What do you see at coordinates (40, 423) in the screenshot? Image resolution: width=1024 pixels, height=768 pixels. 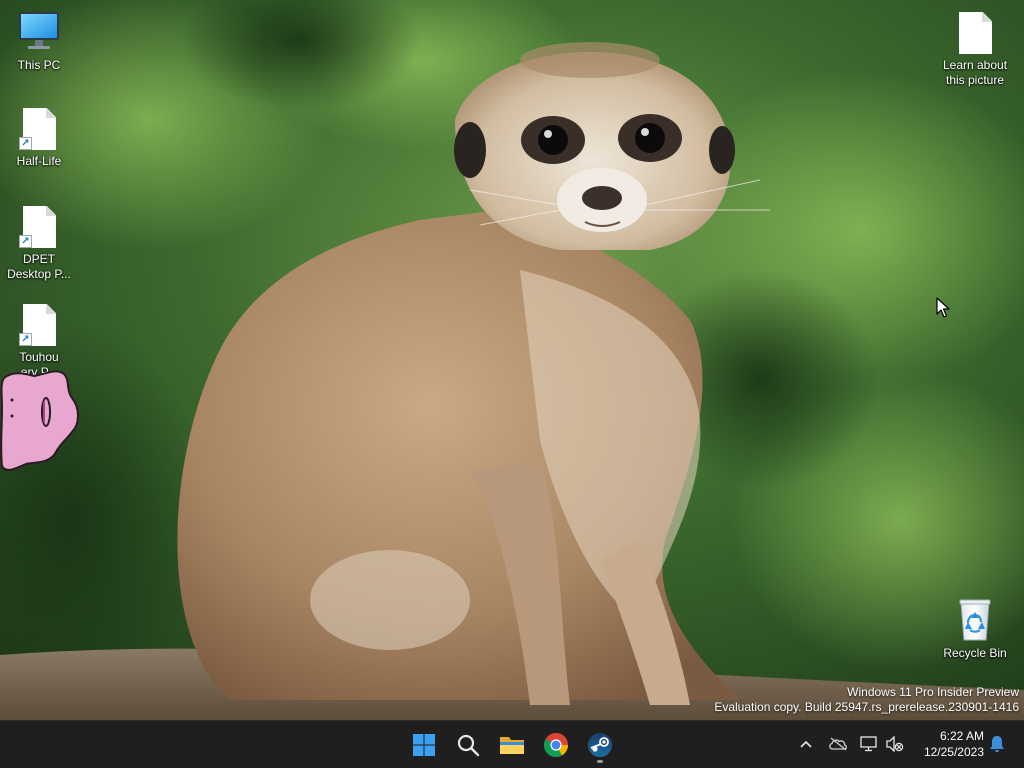 I see `ditto-desktop-pet` at bounding box center [40, 423].